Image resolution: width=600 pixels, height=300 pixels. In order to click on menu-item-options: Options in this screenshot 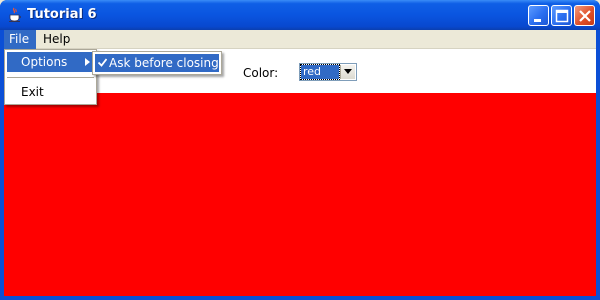, I will do `click(50, 62)`.